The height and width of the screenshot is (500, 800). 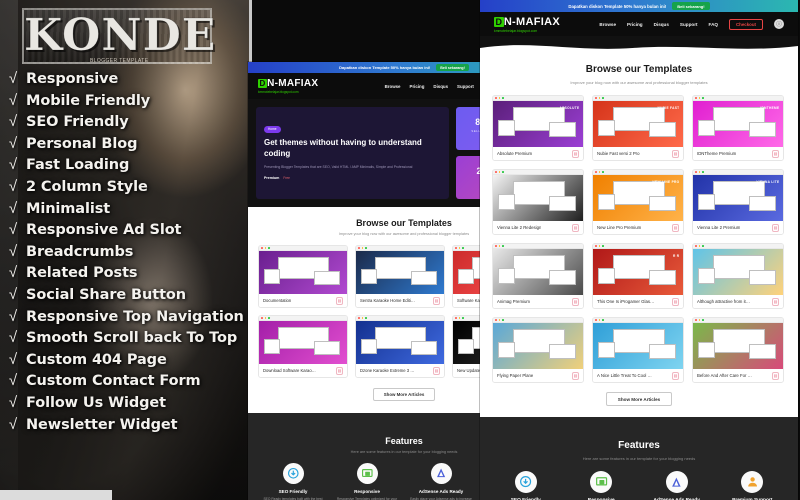 What do you see at coordinates (538, 124) in the screenshot?
I see `template-thumbnail: ABSOLUTE` at bounding box center [538, 124].